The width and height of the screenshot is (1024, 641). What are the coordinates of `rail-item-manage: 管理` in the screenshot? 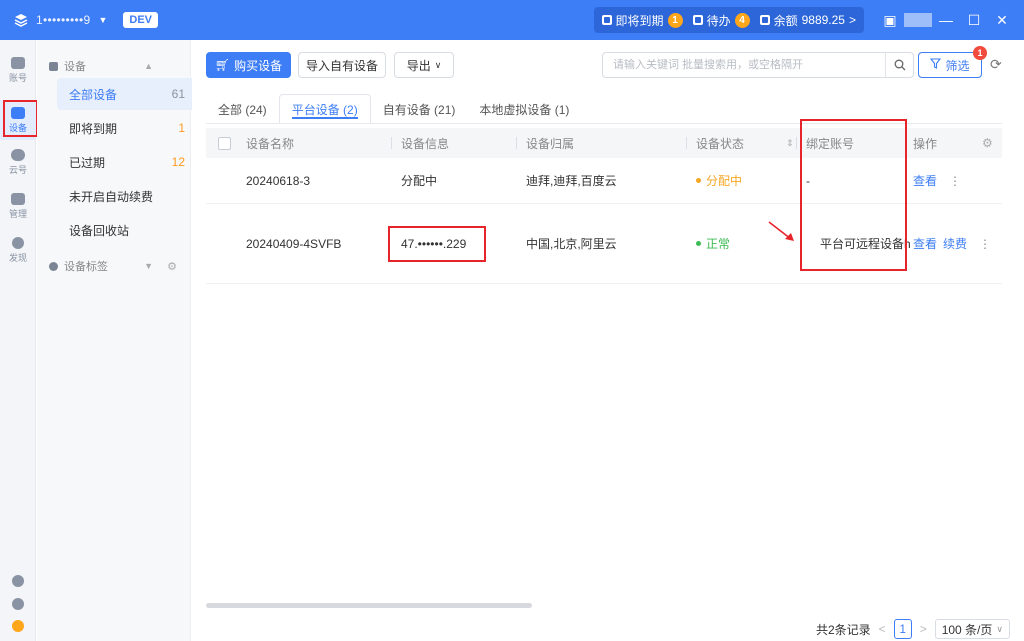 It's located at (18, 206).